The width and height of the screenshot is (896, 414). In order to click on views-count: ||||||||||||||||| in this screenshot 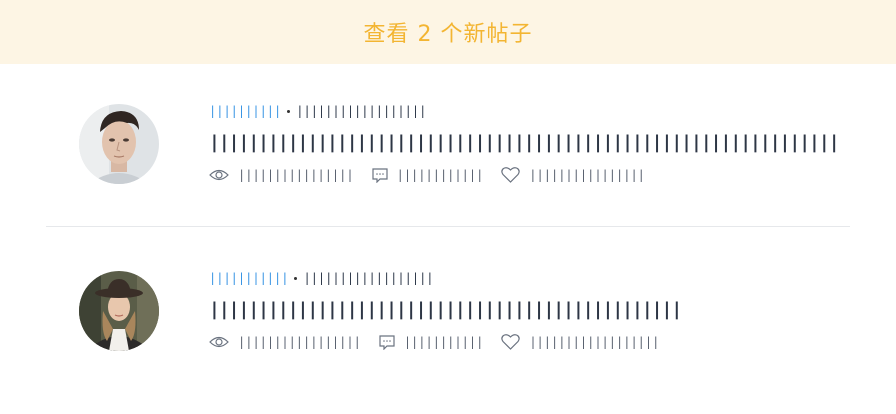, I will do `click(299, 342)`.